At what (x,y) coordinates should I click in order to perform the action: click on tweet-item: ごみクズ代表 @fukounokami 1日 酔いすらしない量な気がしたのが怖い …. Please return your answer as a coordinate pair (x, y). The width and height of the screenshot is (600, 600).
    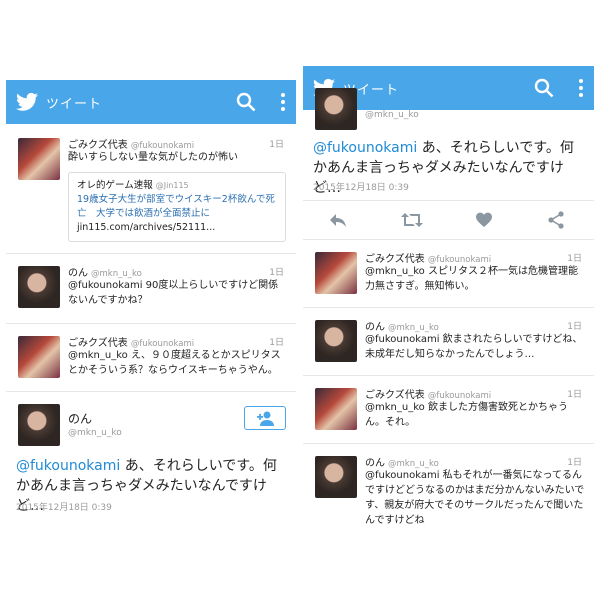
    Looking at the image, I should click on (151, 189).